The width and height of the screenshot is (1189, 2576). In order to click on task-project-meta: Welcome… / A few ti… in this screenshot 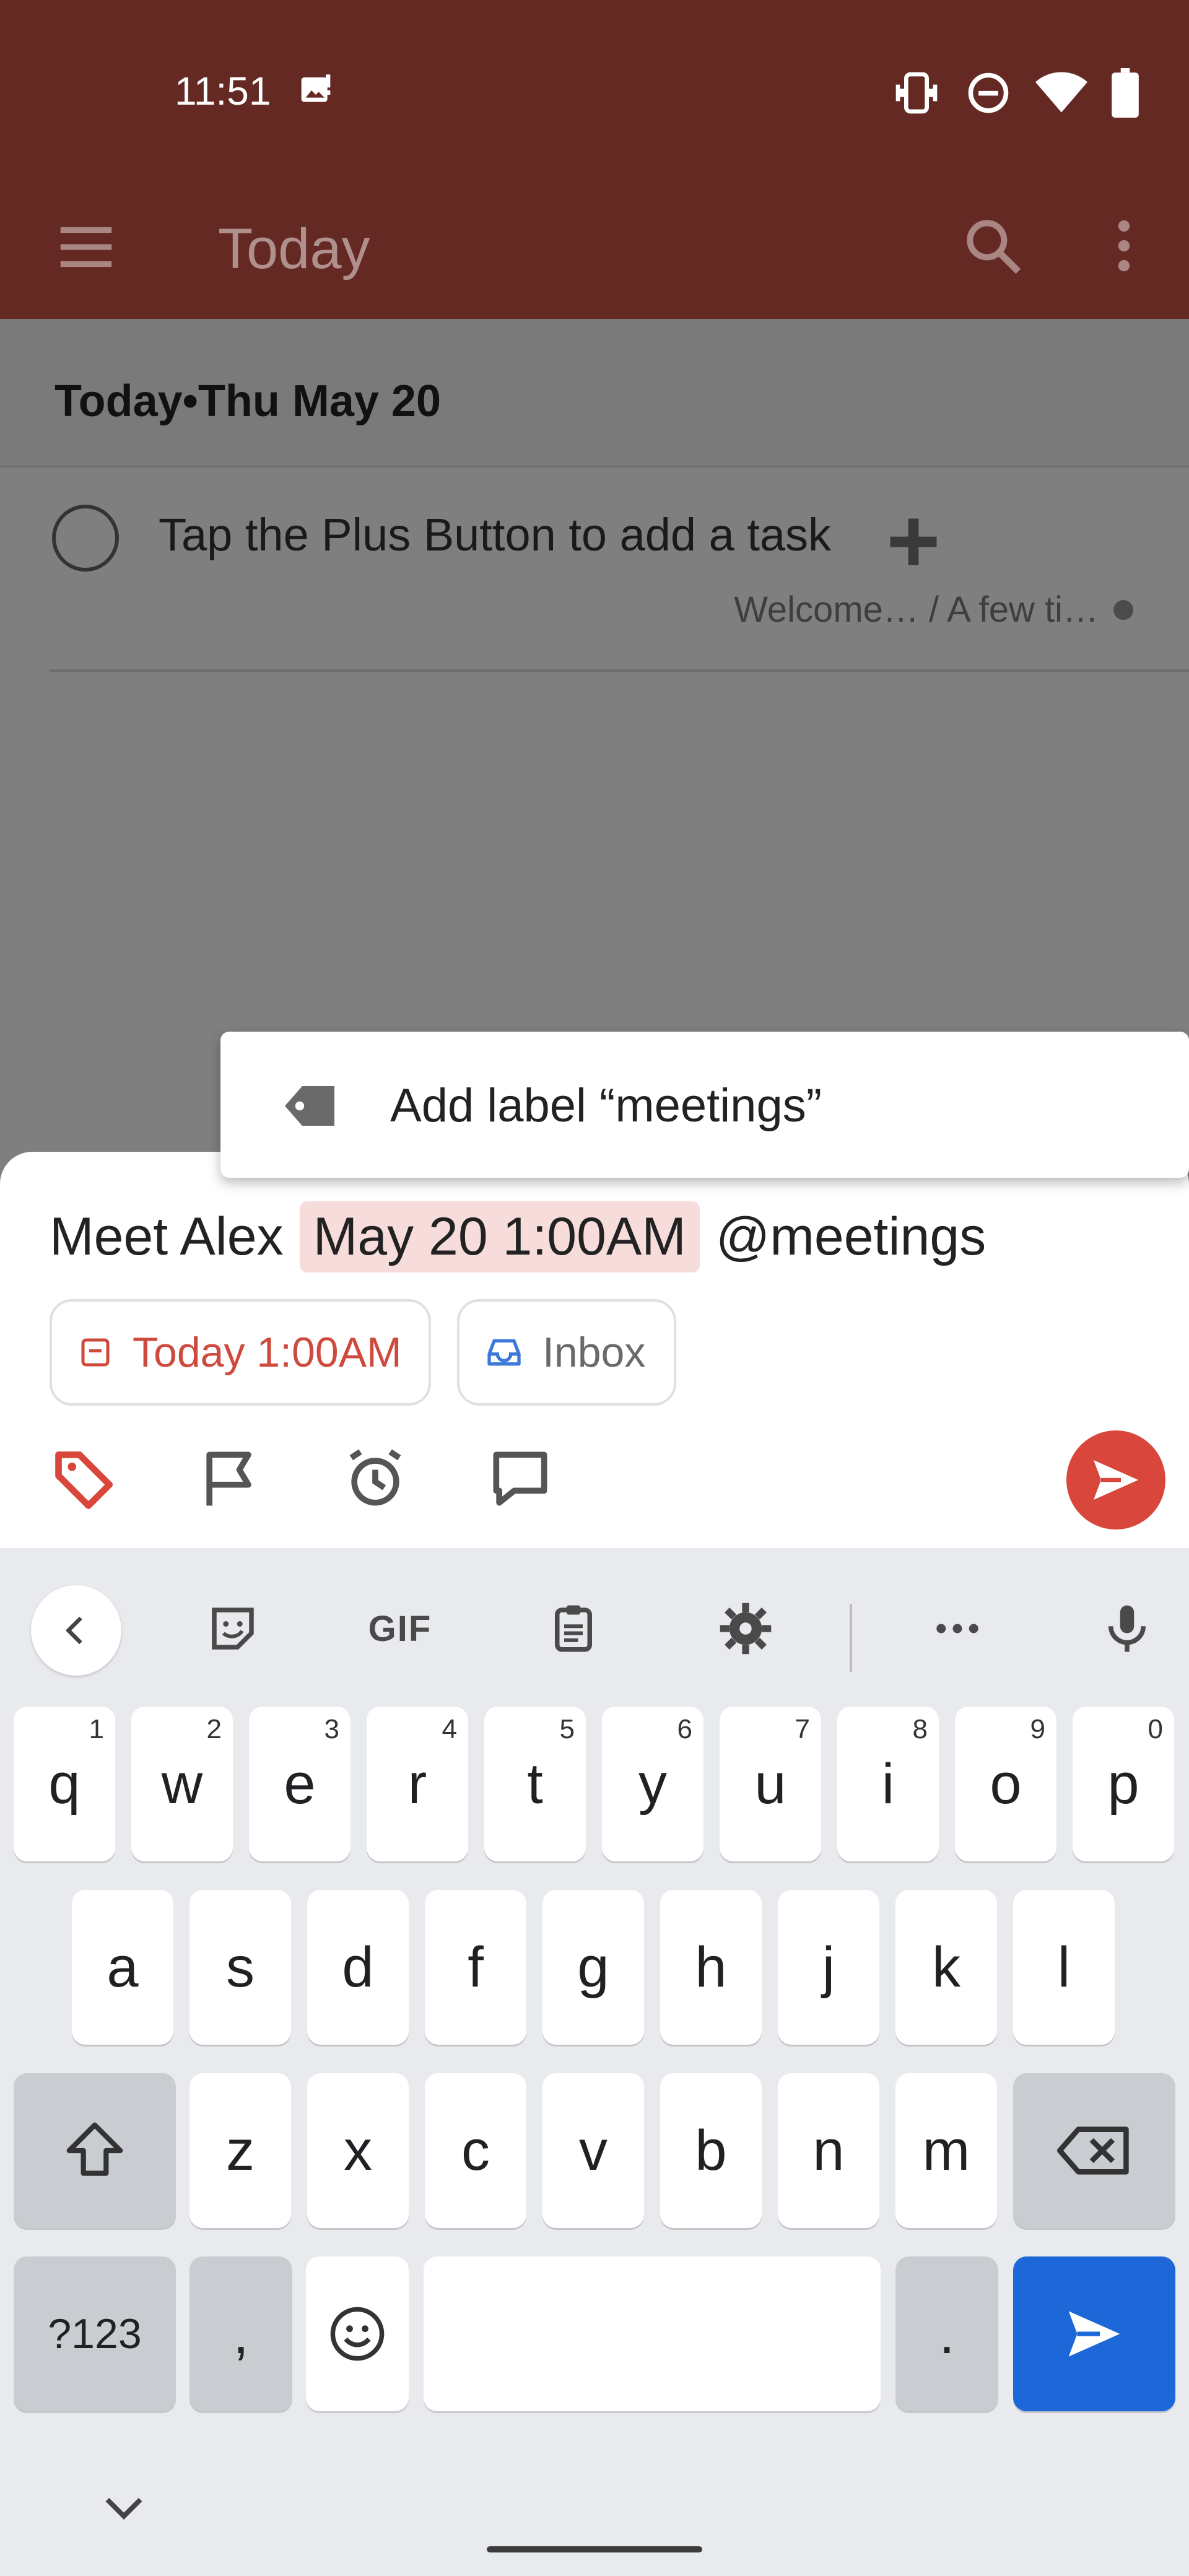, I will do `click(933, 609)`.